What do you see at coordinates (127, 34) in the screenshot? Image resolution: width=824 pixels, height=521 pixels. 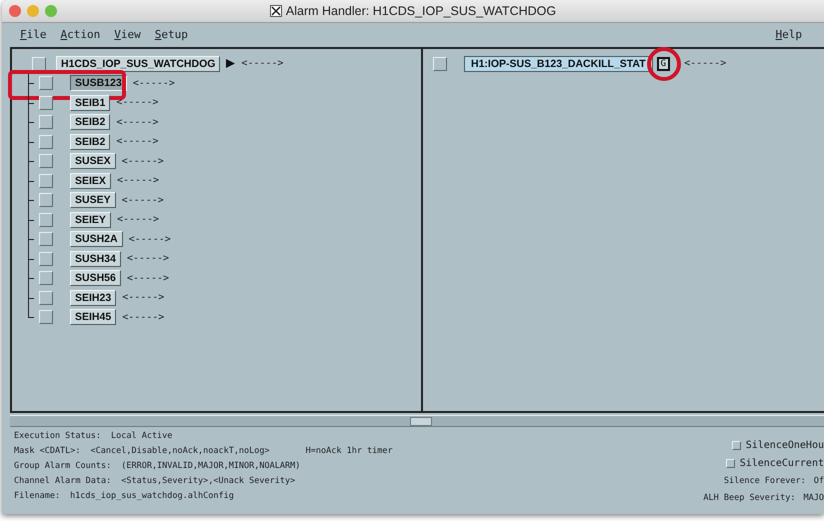 I see `menu-item: View` at bounding box center [127, 34].